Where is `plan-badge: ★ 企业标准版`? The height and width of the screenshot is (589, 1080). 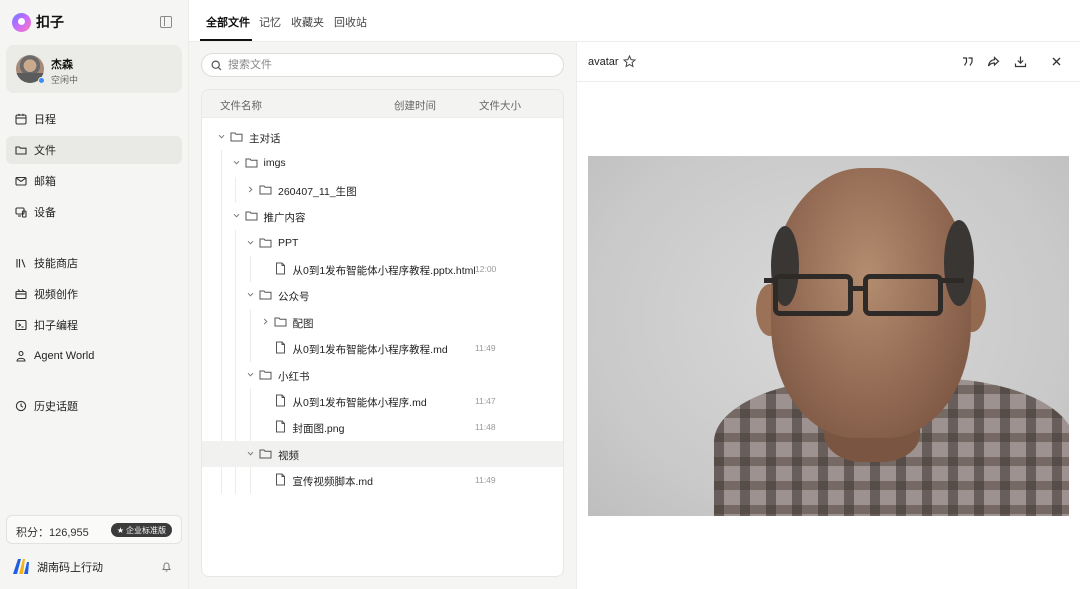 plan-badge: ★ 企业标准版 is located at coordinates (141, 530).